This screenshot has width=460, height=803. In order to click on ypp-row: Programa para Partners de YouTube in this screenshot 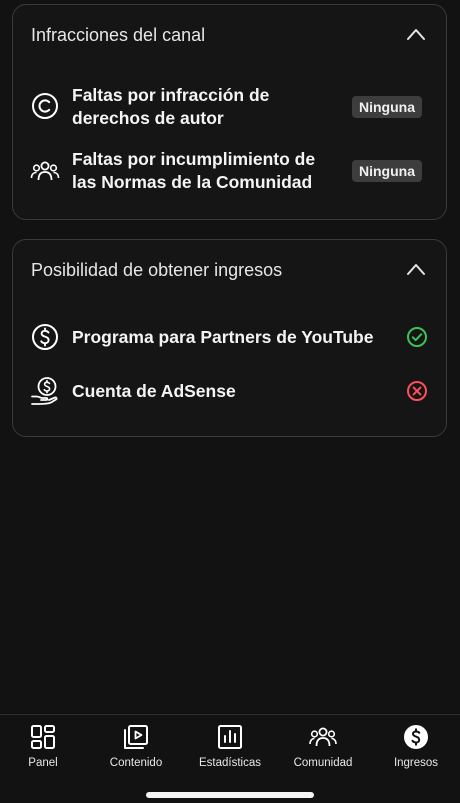, I will do `click(229, 338)`.